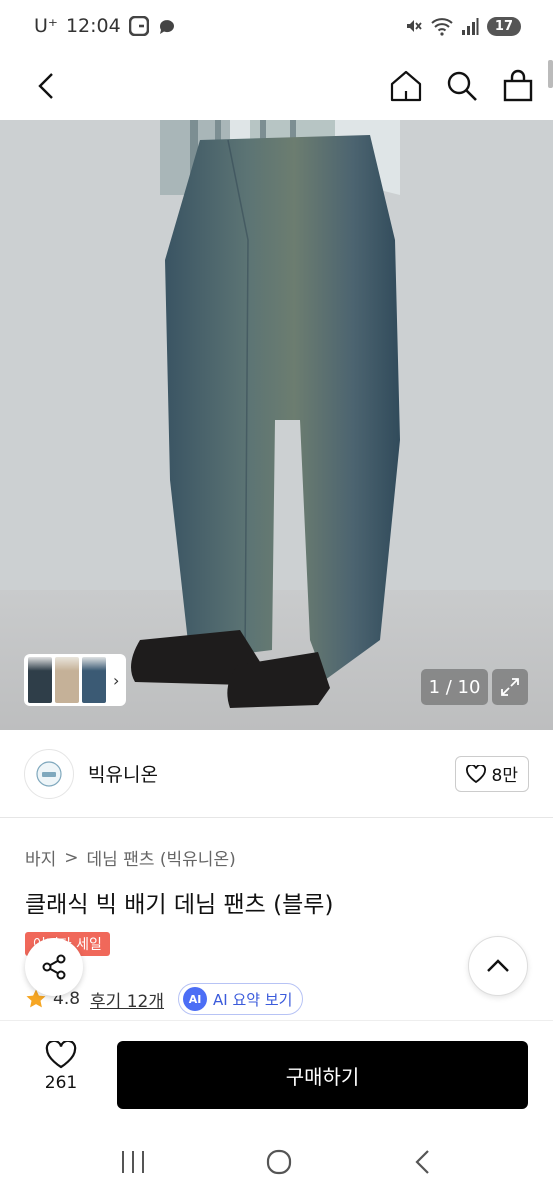 The width and height of the screenshot is (553, 1200). What do you see at coordinates (161, 857) in the screenshot?
I see `breadcrumb-subcategory: 데님 팬츠 (빅유니온)` at bounding box center [161, 857].